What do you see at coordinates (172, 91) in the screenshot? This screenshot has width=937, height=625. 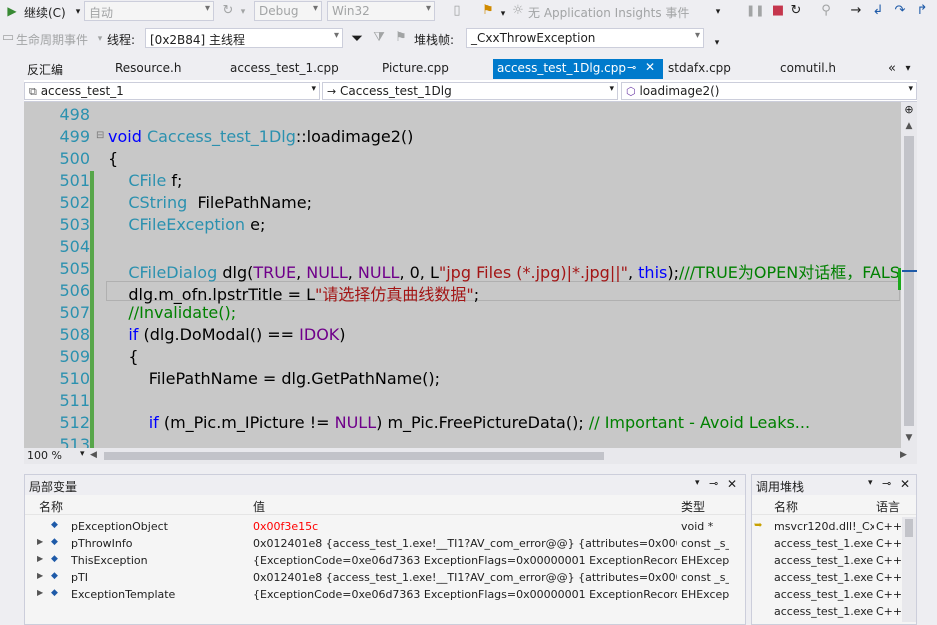 I see `project-combo: ⧉ access_test_1 ▾` at bounding box center [172, 91].